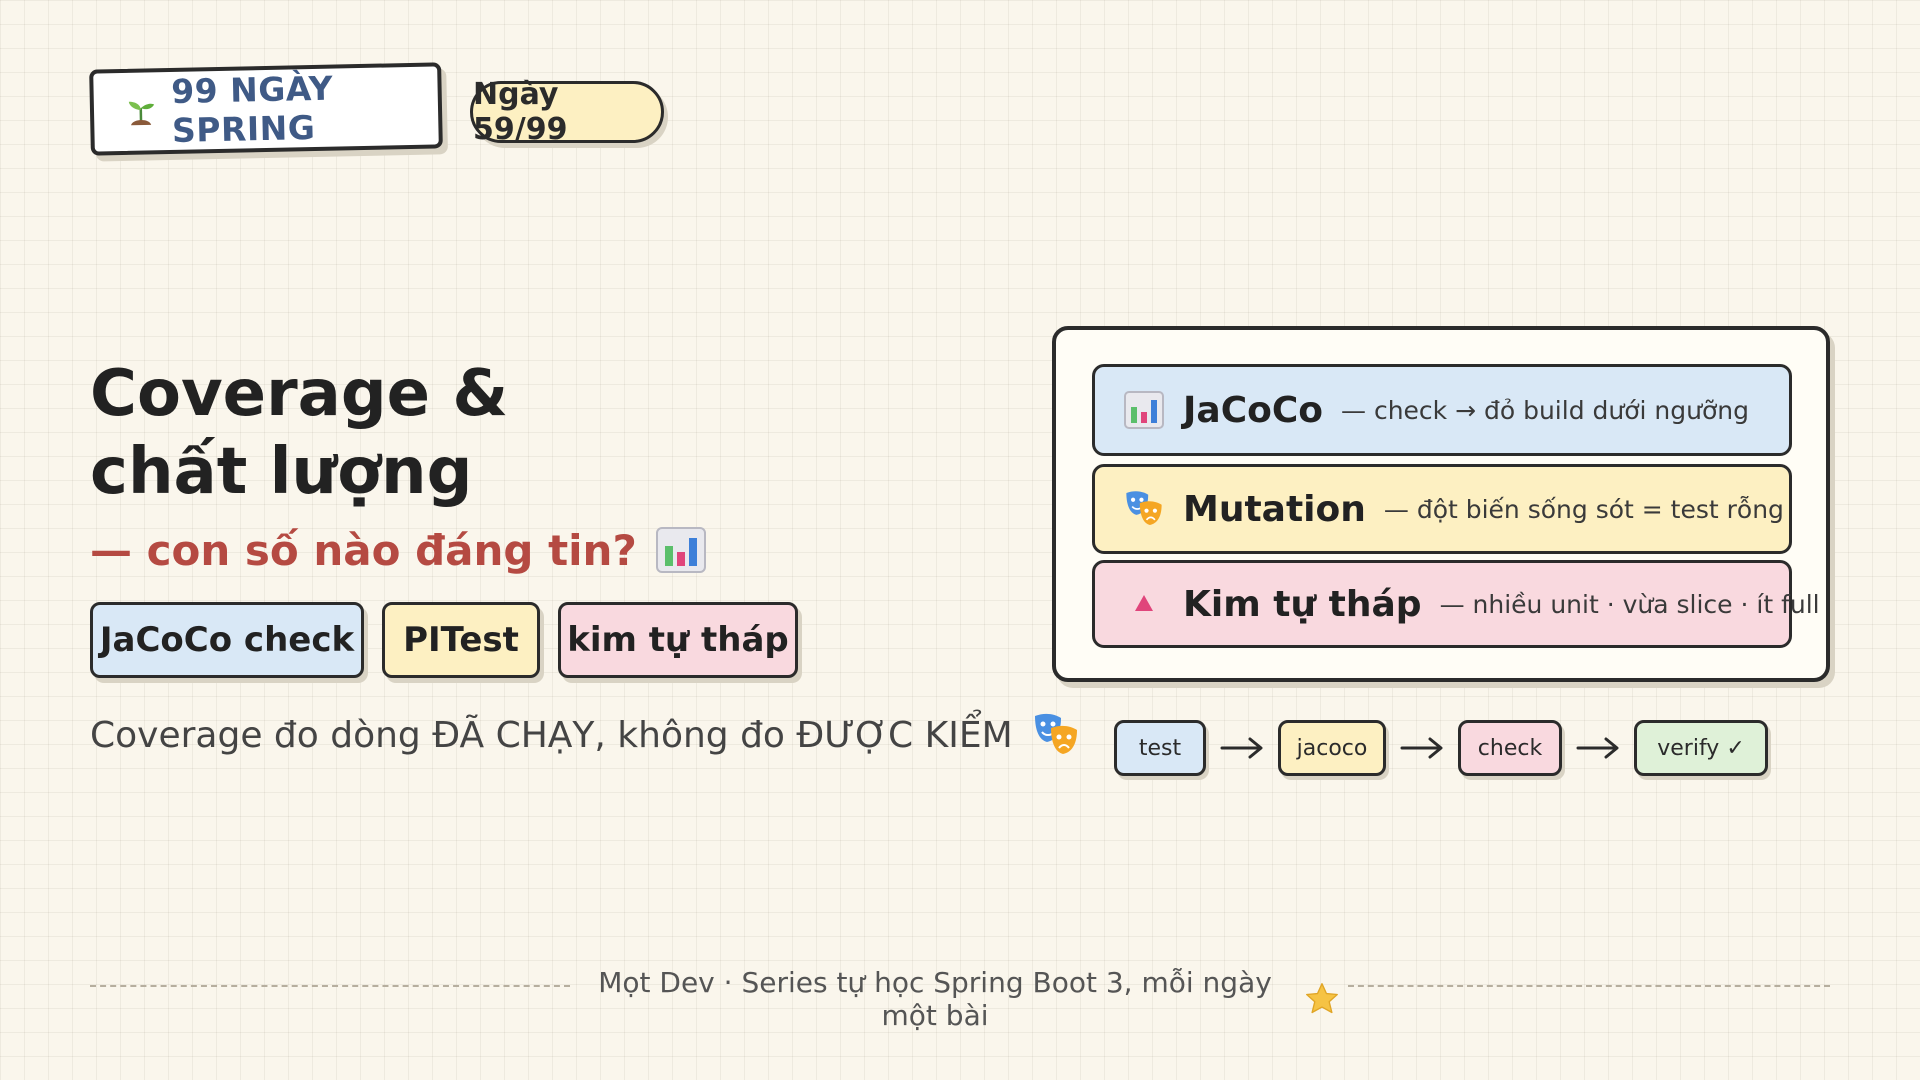  Describe the element at coordinates (1160, 748) in the screenshot. I see `pipeline-step-test: test` at that location.